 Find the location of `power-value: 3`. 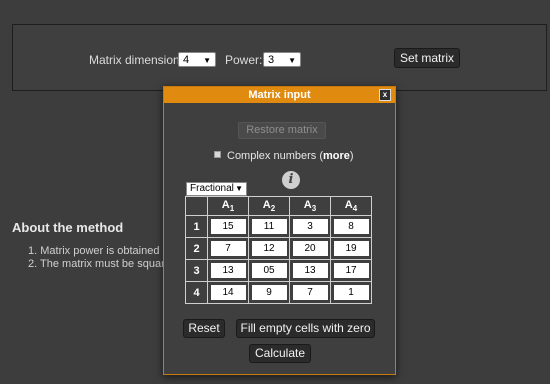

power-value: 3 is located at coordinates (271, 60).